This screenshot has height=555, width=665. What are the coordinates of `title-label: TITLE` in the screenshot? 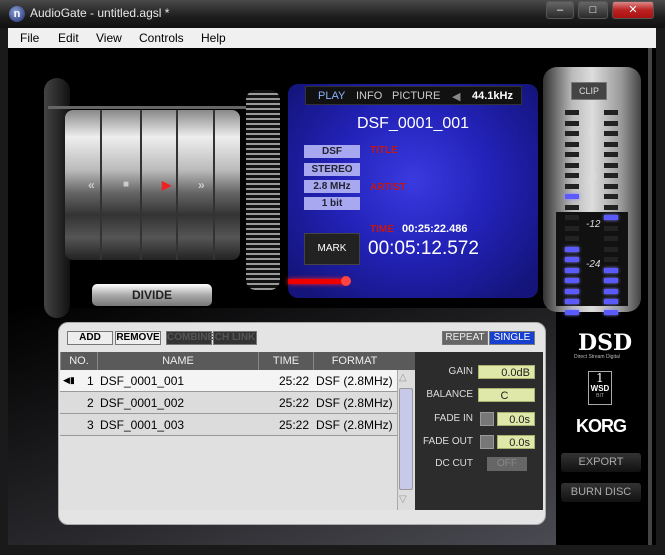 It's located at (384, 150).